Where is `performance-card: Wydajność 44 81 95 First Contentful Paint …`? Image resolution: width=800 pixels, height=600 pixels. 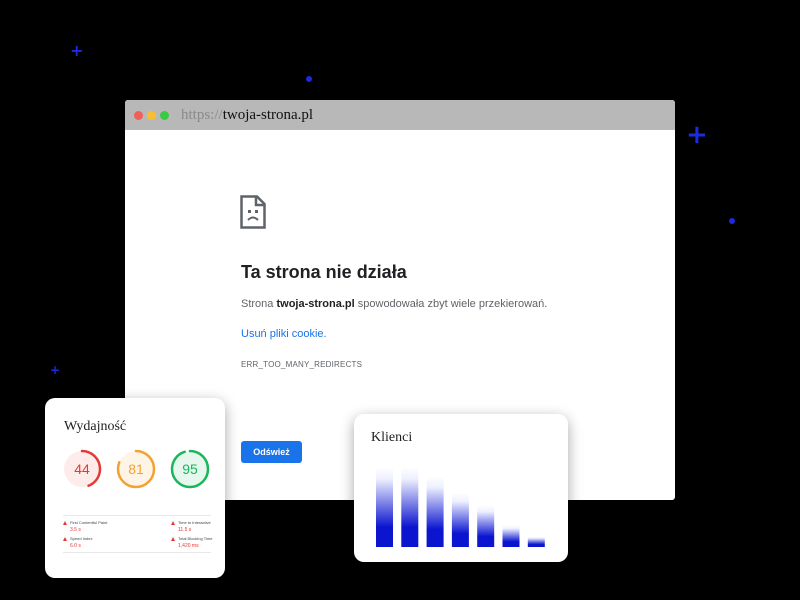 performance-card: Wydajność 44 81 95 First Contentful Paint … is located at coordinates (135, 488).